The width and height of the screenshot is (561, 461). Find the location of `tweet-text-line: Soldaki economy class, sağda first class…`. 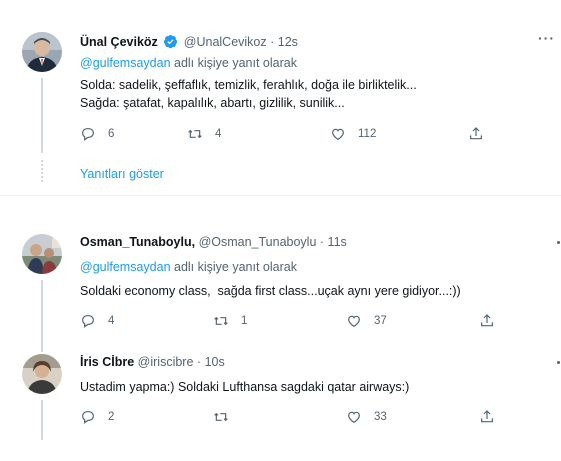

tweet-text-line: Soldaki economy class, sağda first class… is located at coordinates (270, 291).